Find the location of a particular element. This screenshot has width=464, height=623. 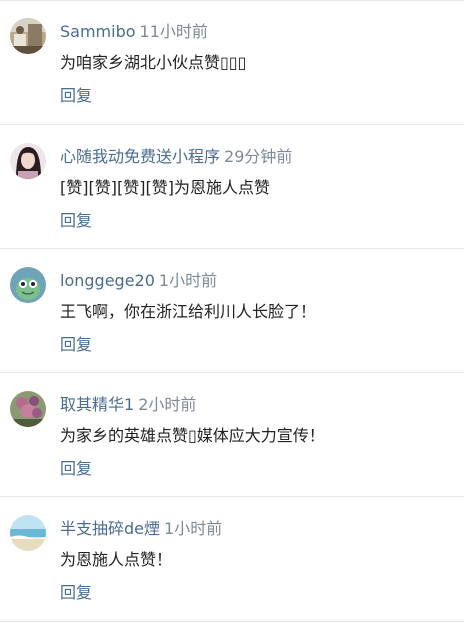

username-link: Sammibo is located at coordinates (98, 31).